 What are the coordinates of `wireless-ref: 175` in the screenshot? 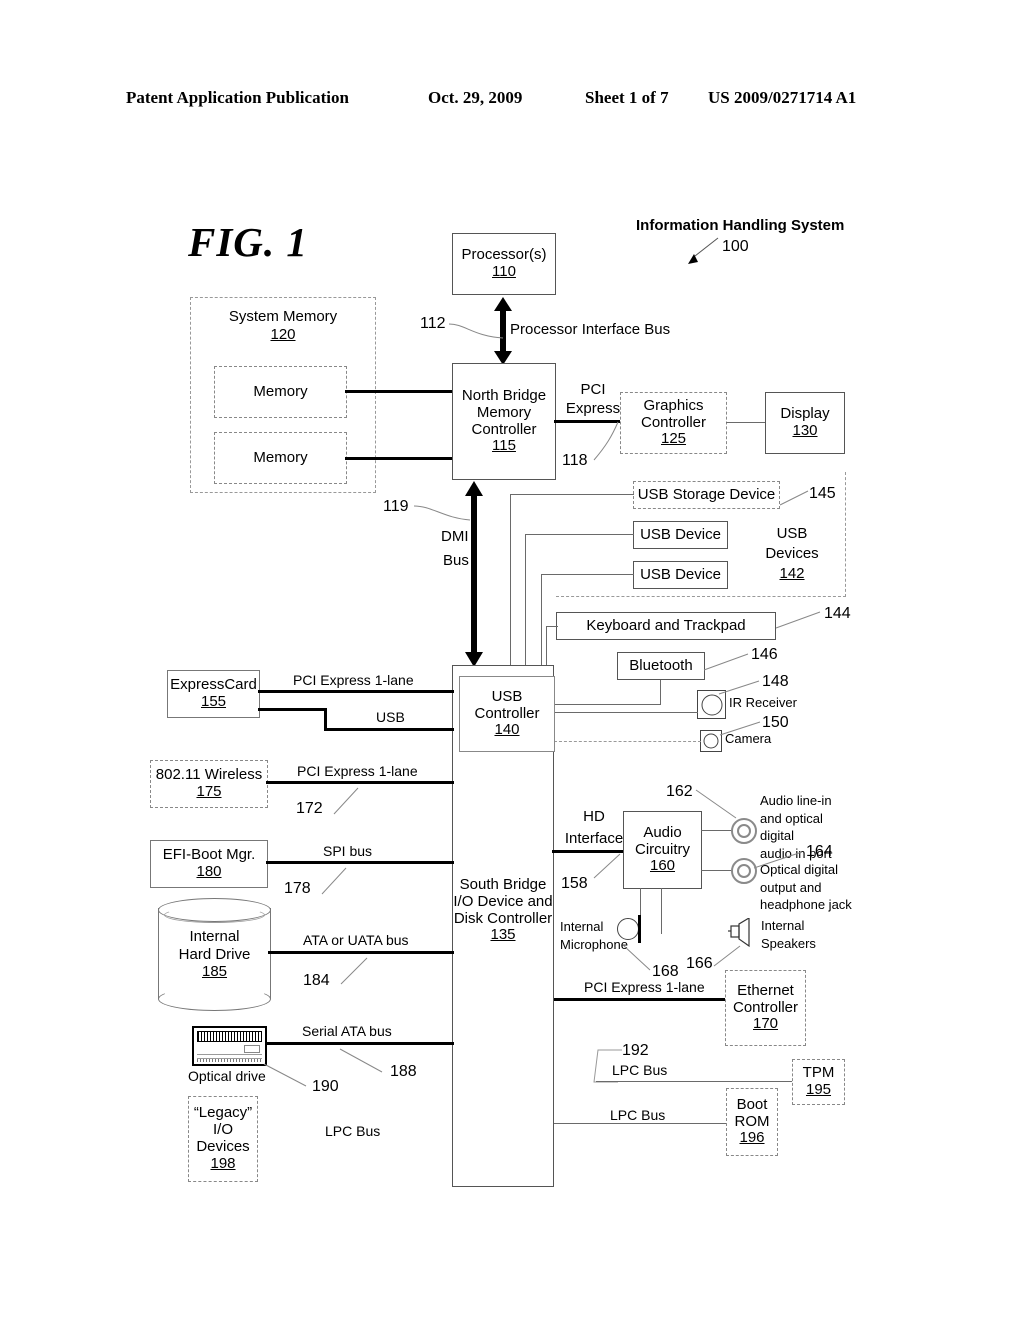 It's located at (209, 791).